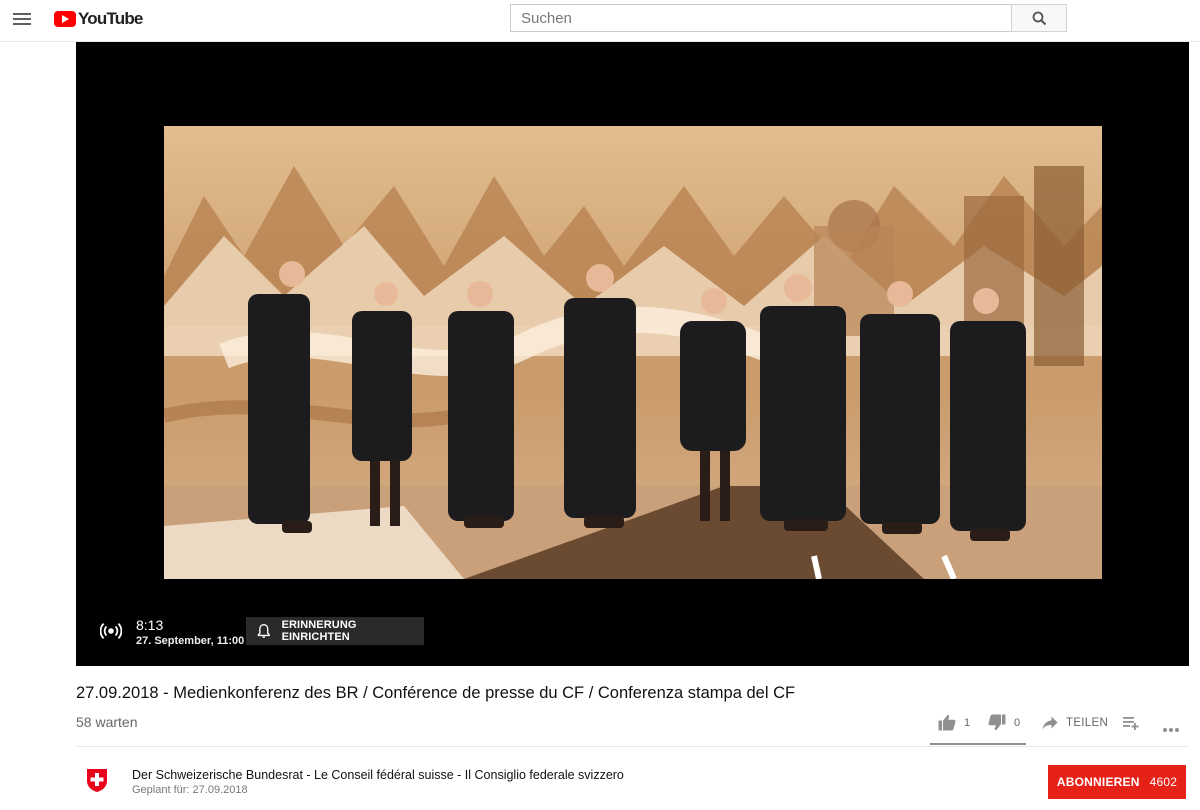 The height and width of the screenshot is (810, 1200). I want to click on share-arrow-icon, so click(1050, 723).